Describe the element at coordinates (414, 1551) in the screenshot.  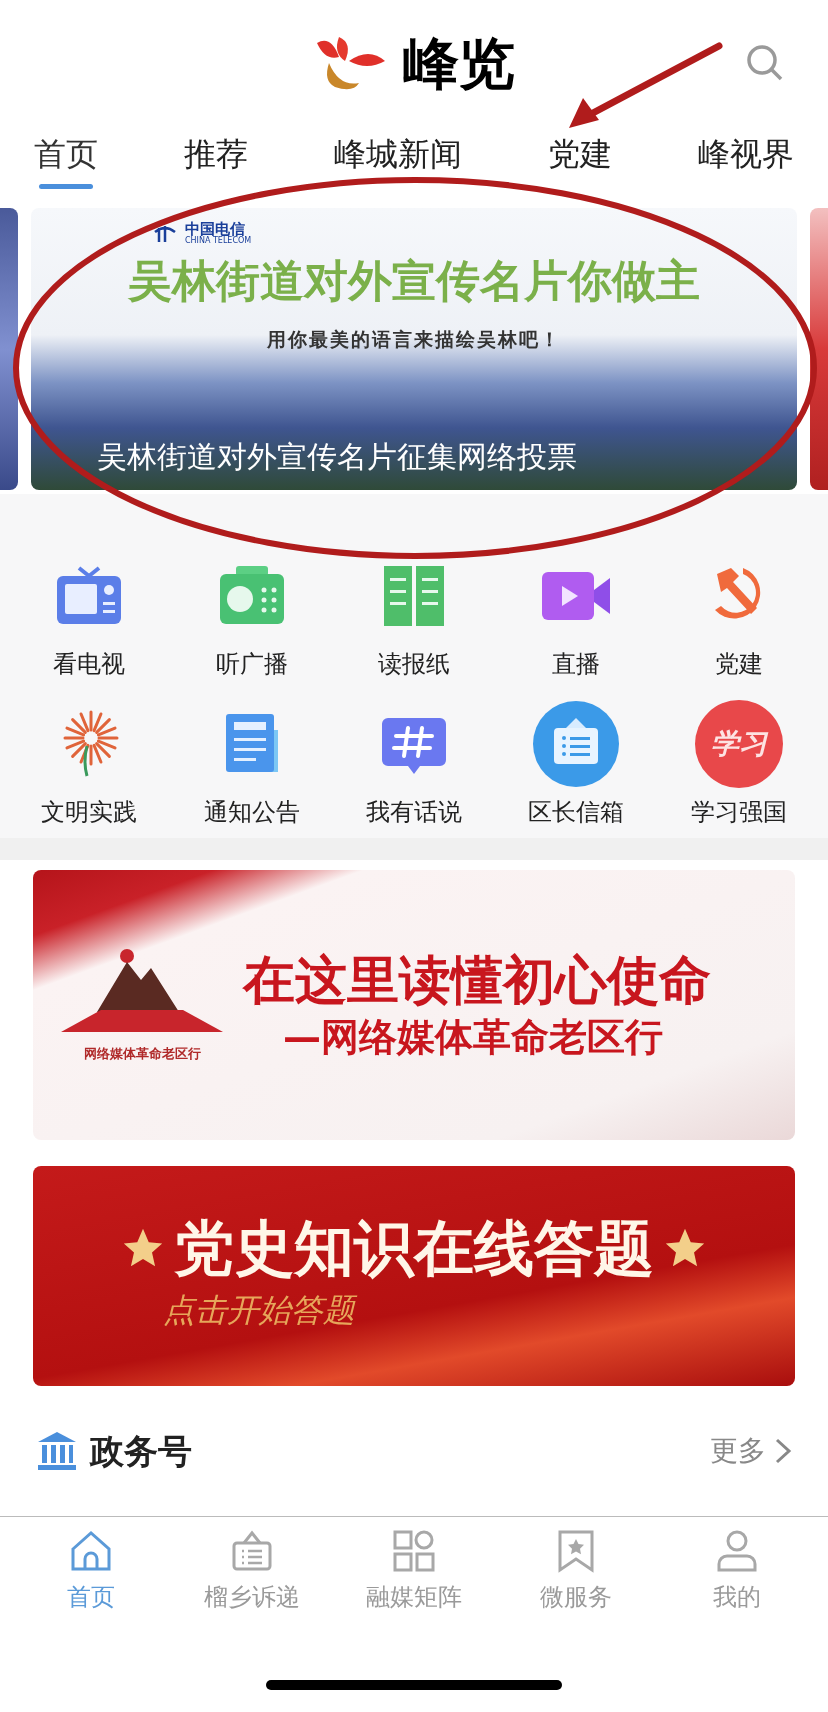
I see `grid-icon` at that location.